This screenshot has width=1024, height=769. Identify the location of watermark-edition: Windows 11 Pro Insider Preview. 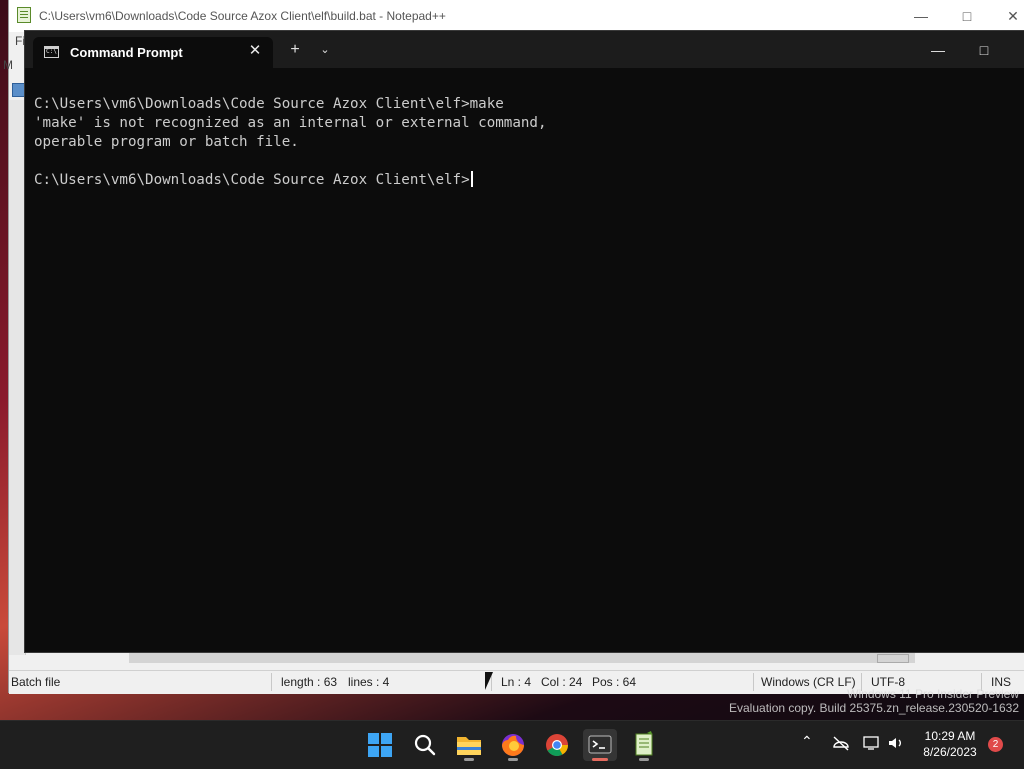
(933, 694).